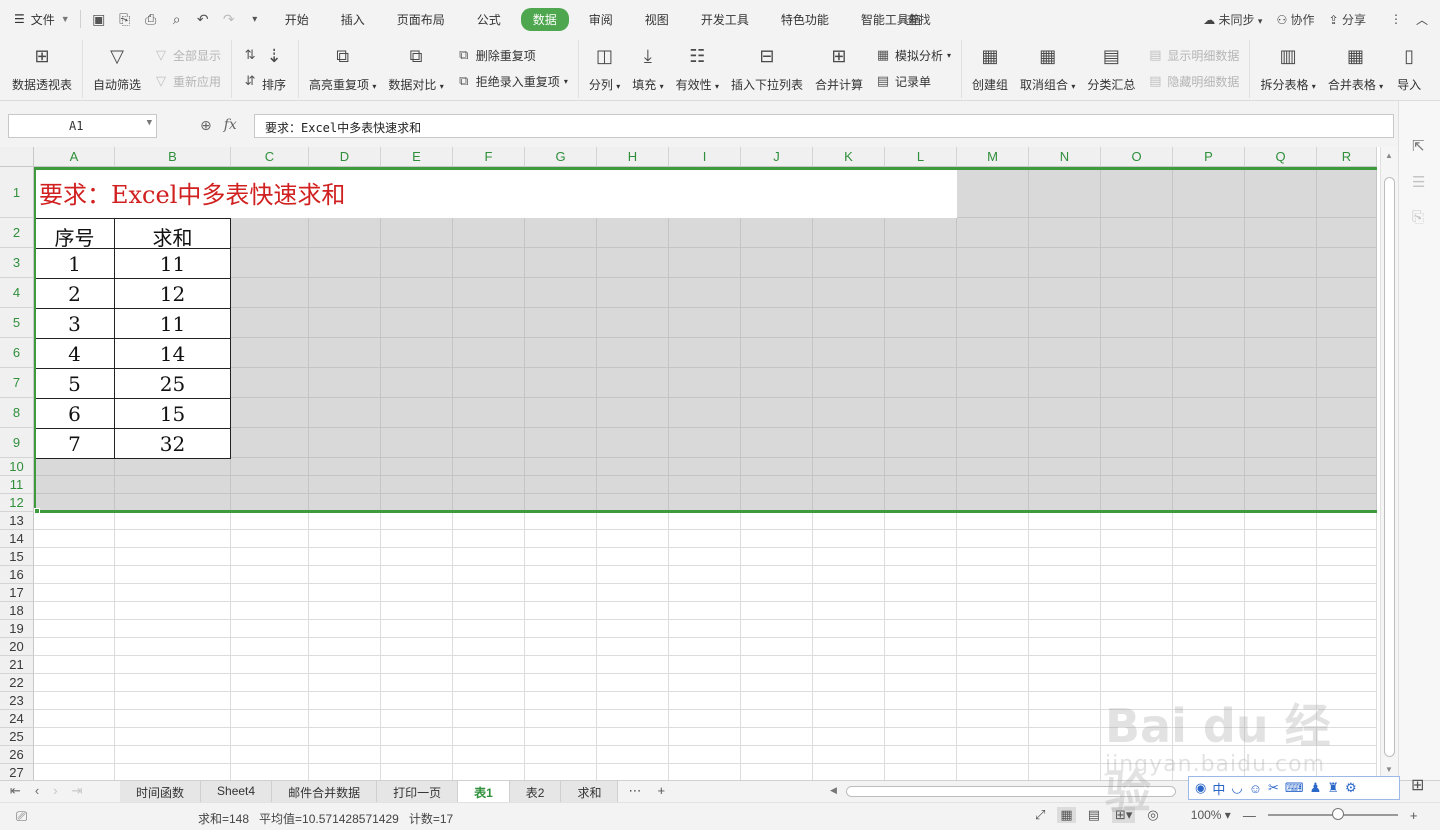 The width and height of the screenshot is (1440, 830). What do you see at coordinates (849, 157) in the screenshot?
I see `column-header-K: K` at bounding box center [849, 157].